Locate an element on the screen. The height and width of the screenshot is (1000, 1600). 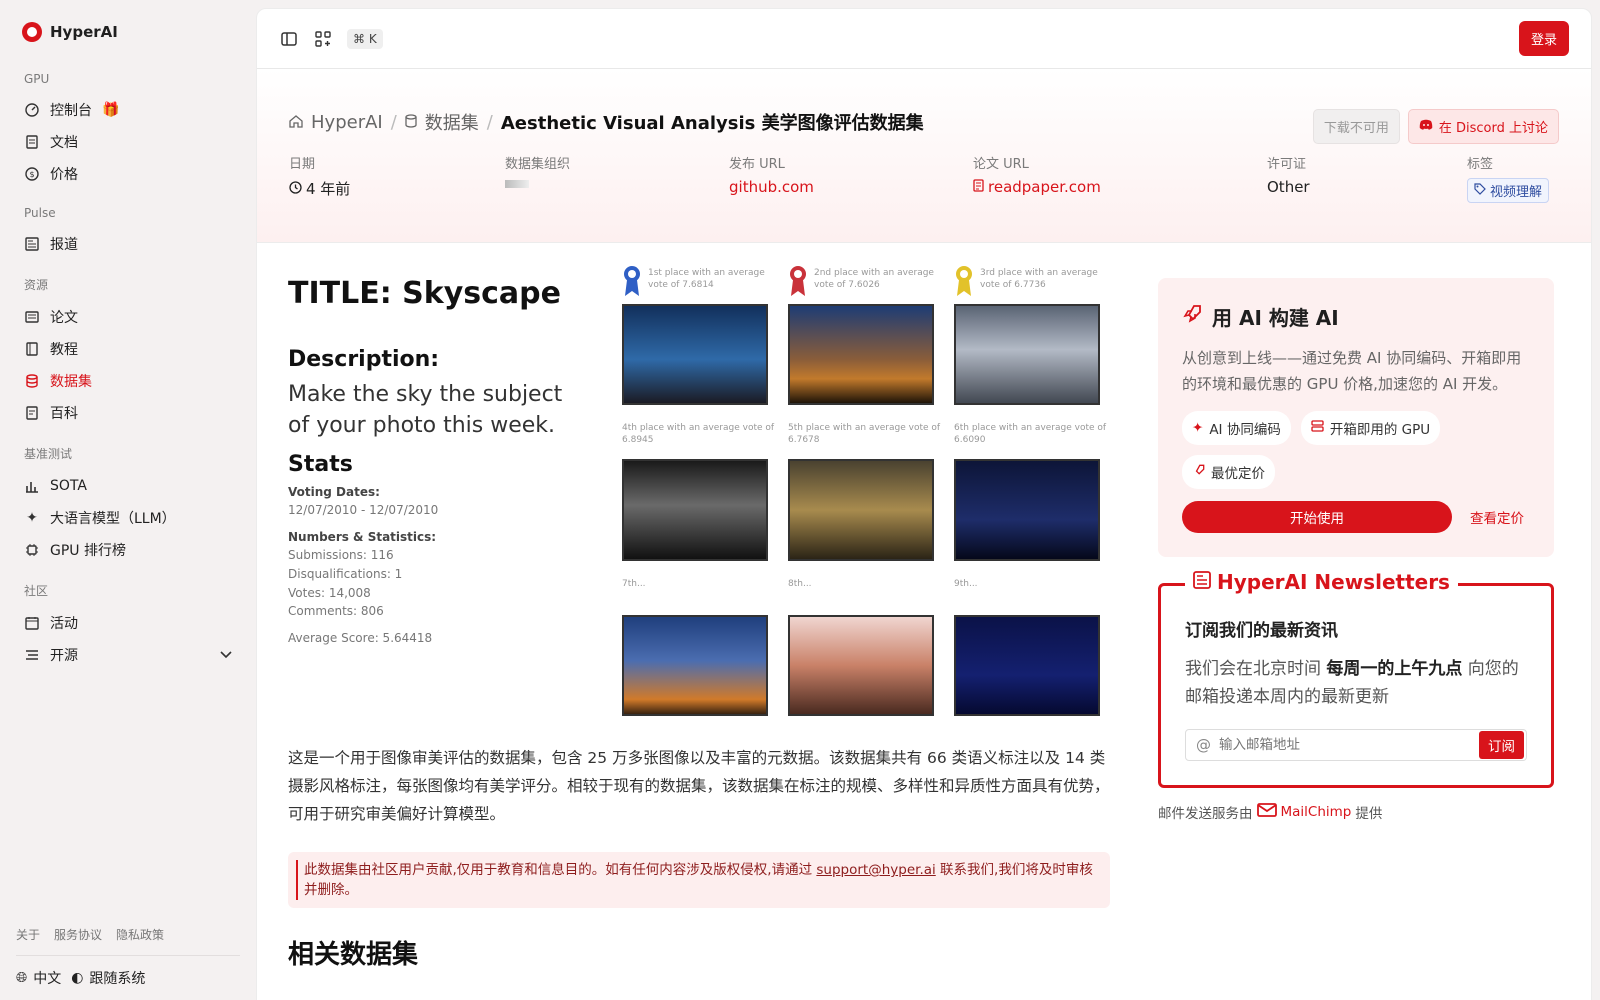
bar-chart-icon is located at coordinates (32, 486).